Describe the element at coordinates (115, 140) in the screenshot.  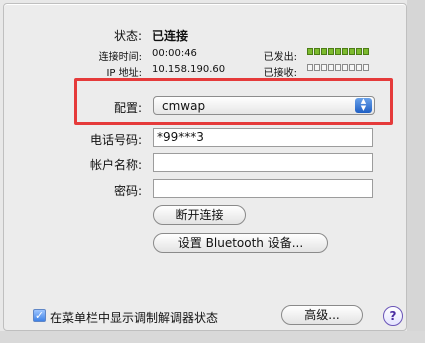
I see `phone-label: 电话号码:` at that location.